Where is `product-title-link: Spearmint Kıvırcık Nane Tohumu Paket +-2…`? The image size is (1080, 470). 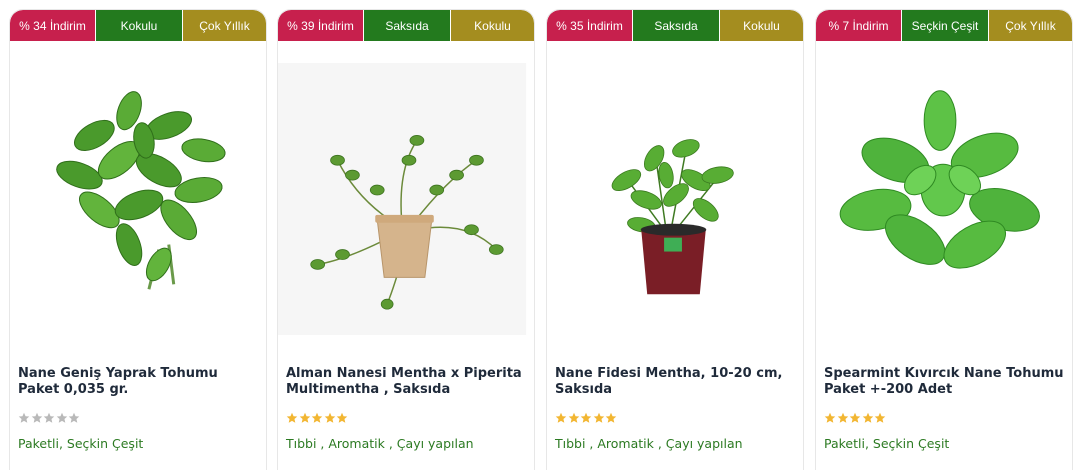 product-title-link: Spearmint Kıvırcık Nane Tohumu Paket +-2… is located at coordinates (944, 382).